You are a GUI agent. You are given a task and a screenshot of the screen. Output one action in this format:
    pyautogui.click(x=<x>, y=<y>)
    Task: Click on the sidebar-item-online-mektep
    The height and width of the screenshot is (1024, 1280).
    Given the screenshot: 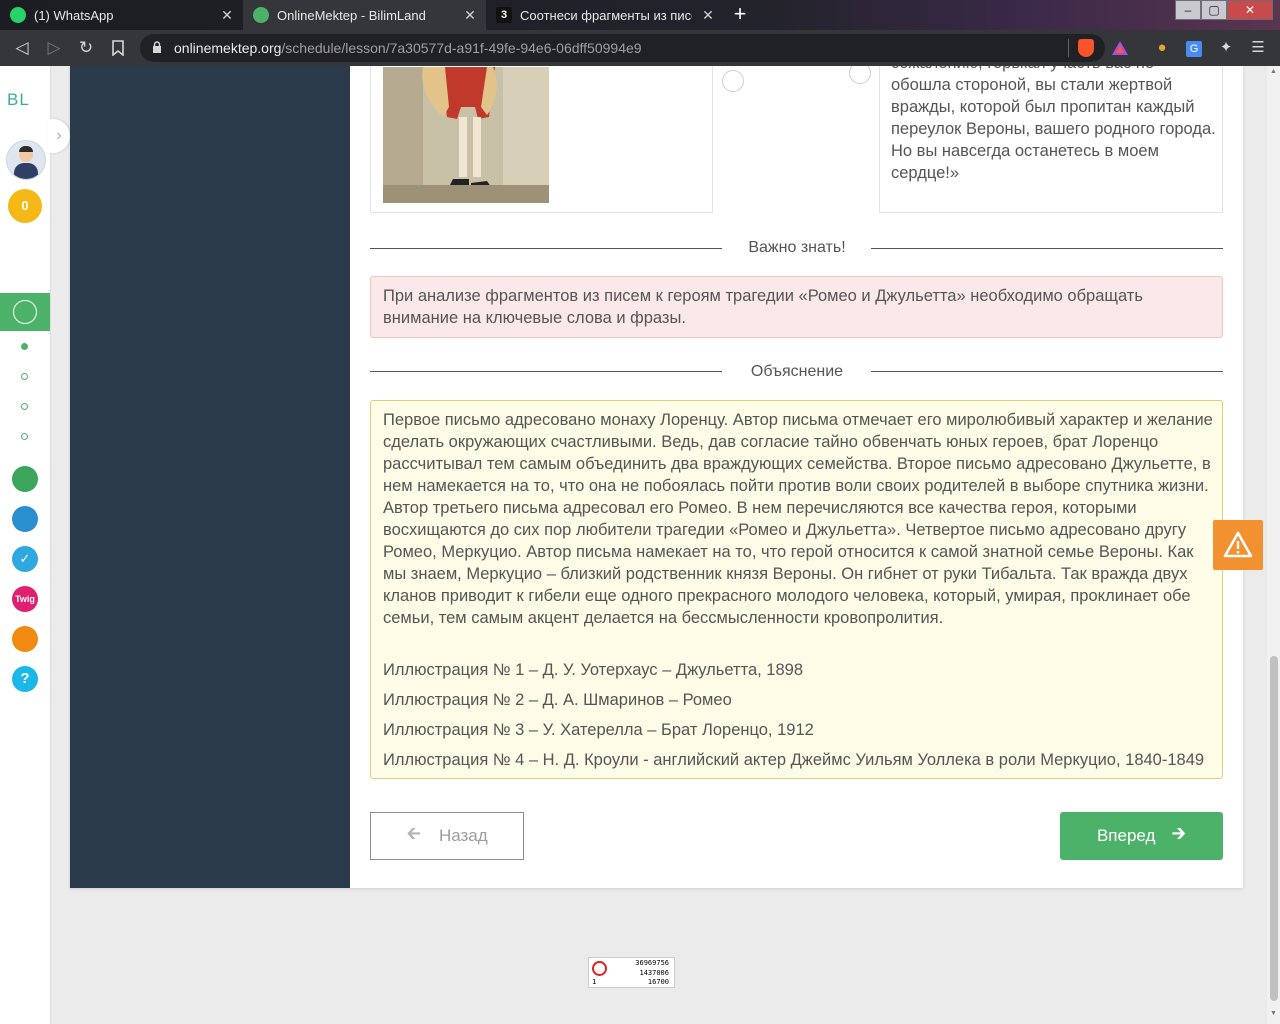 What is the action you would take?
    pyautogui.click(x=25, y=312)
    